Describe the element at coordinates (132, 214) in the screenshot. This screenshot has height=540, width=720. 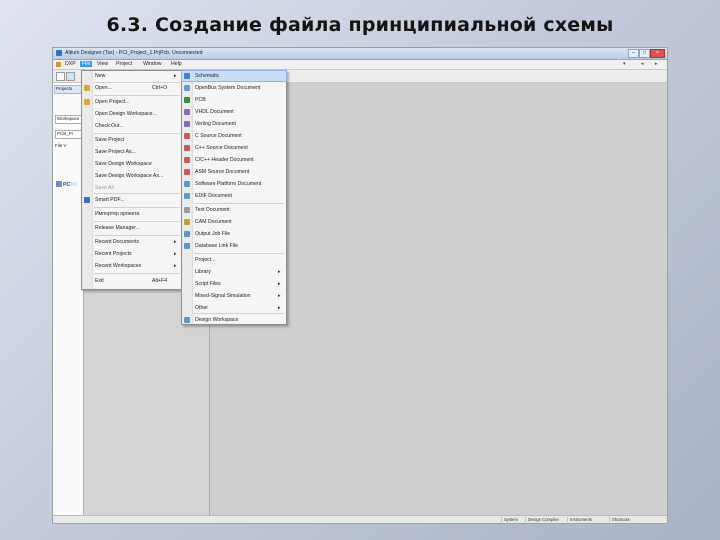
I see `file-item-импортер-проекта: Импортер проекта` at that location.